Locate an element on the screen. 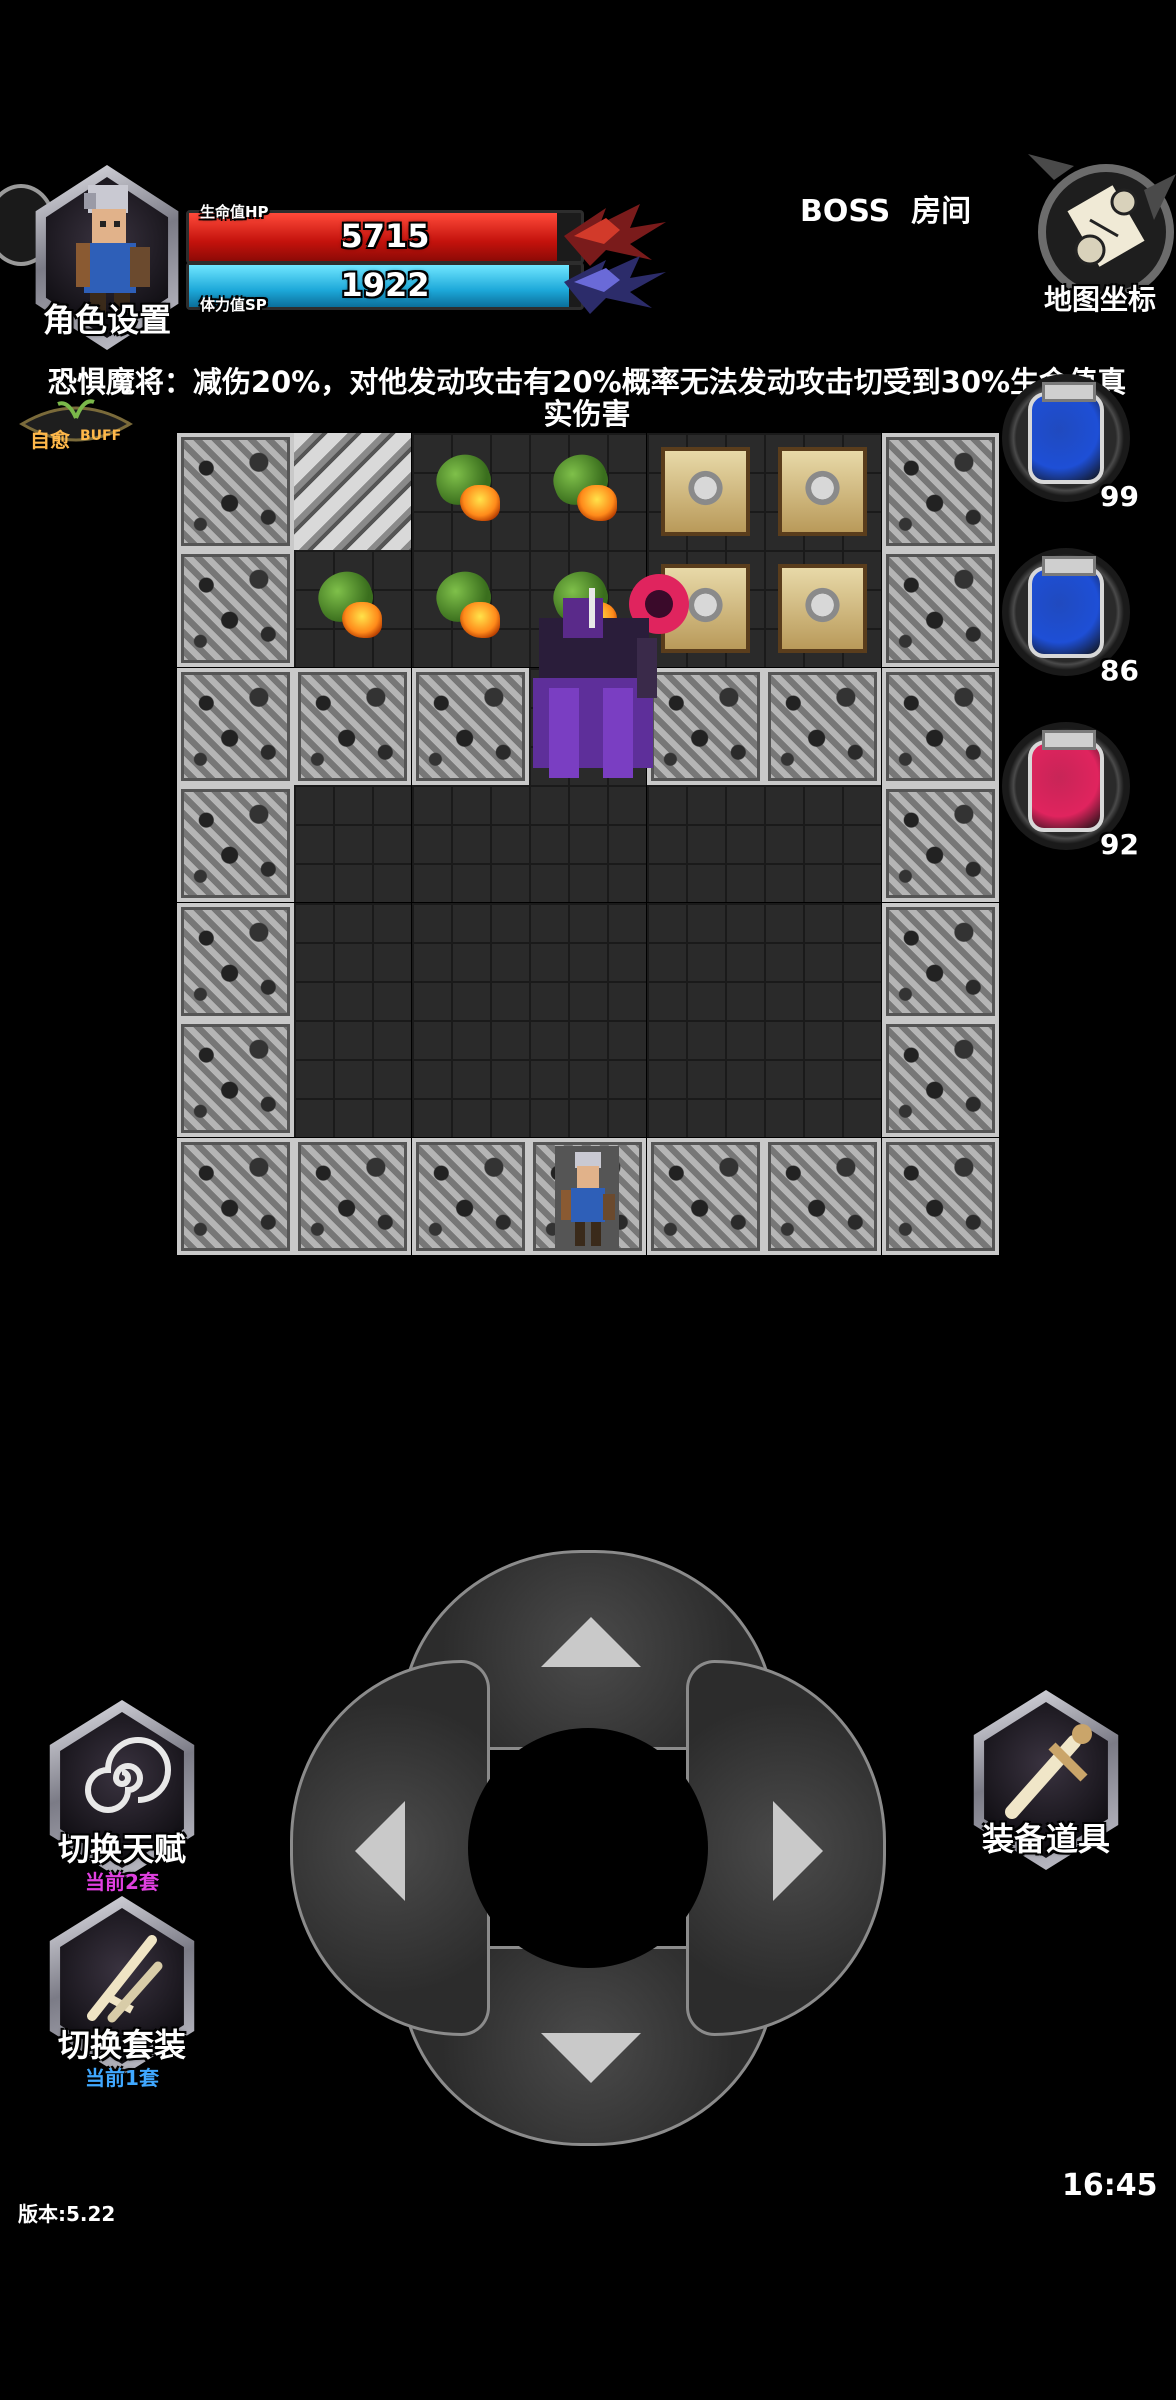 This screenshot has width=1176, height=2400. equip-items-button: 装备道具 is located at coordinates (1046, 1785).